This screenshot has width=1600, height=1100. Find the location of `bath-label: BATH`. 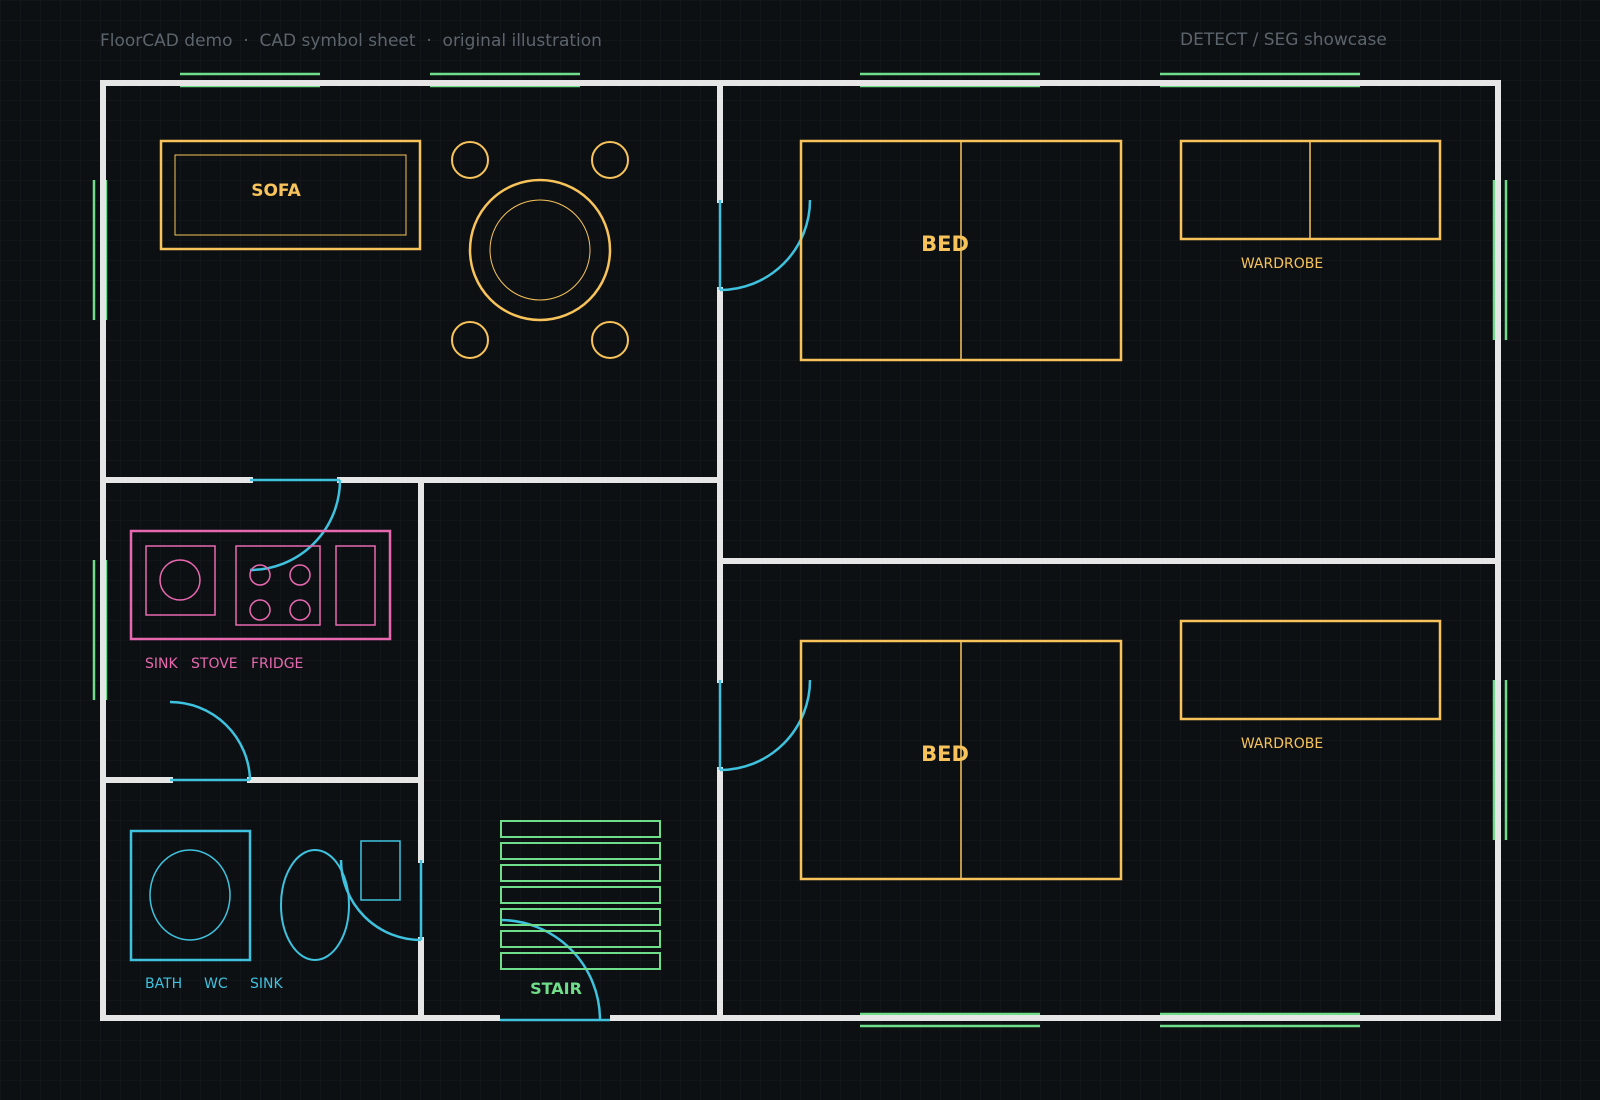

bath-label: BATH is located at coordinates (163, 984).